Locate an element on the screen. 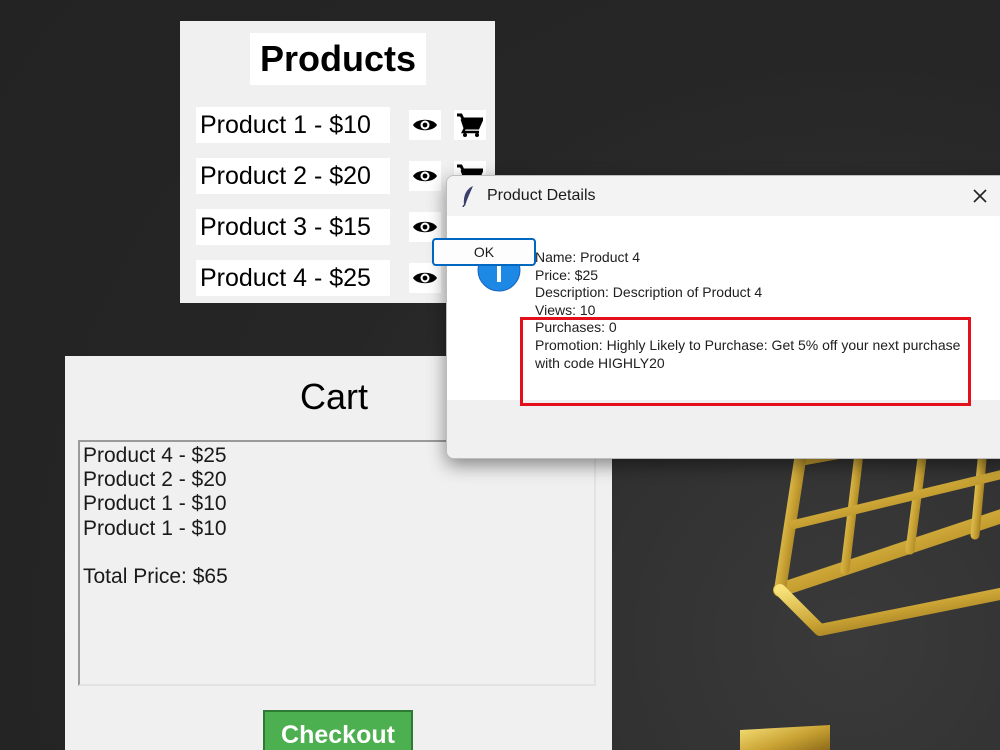 Image resolution: width=1000 pixels, height=750 pixels. feather-icon is located at coordinates (467, 196).